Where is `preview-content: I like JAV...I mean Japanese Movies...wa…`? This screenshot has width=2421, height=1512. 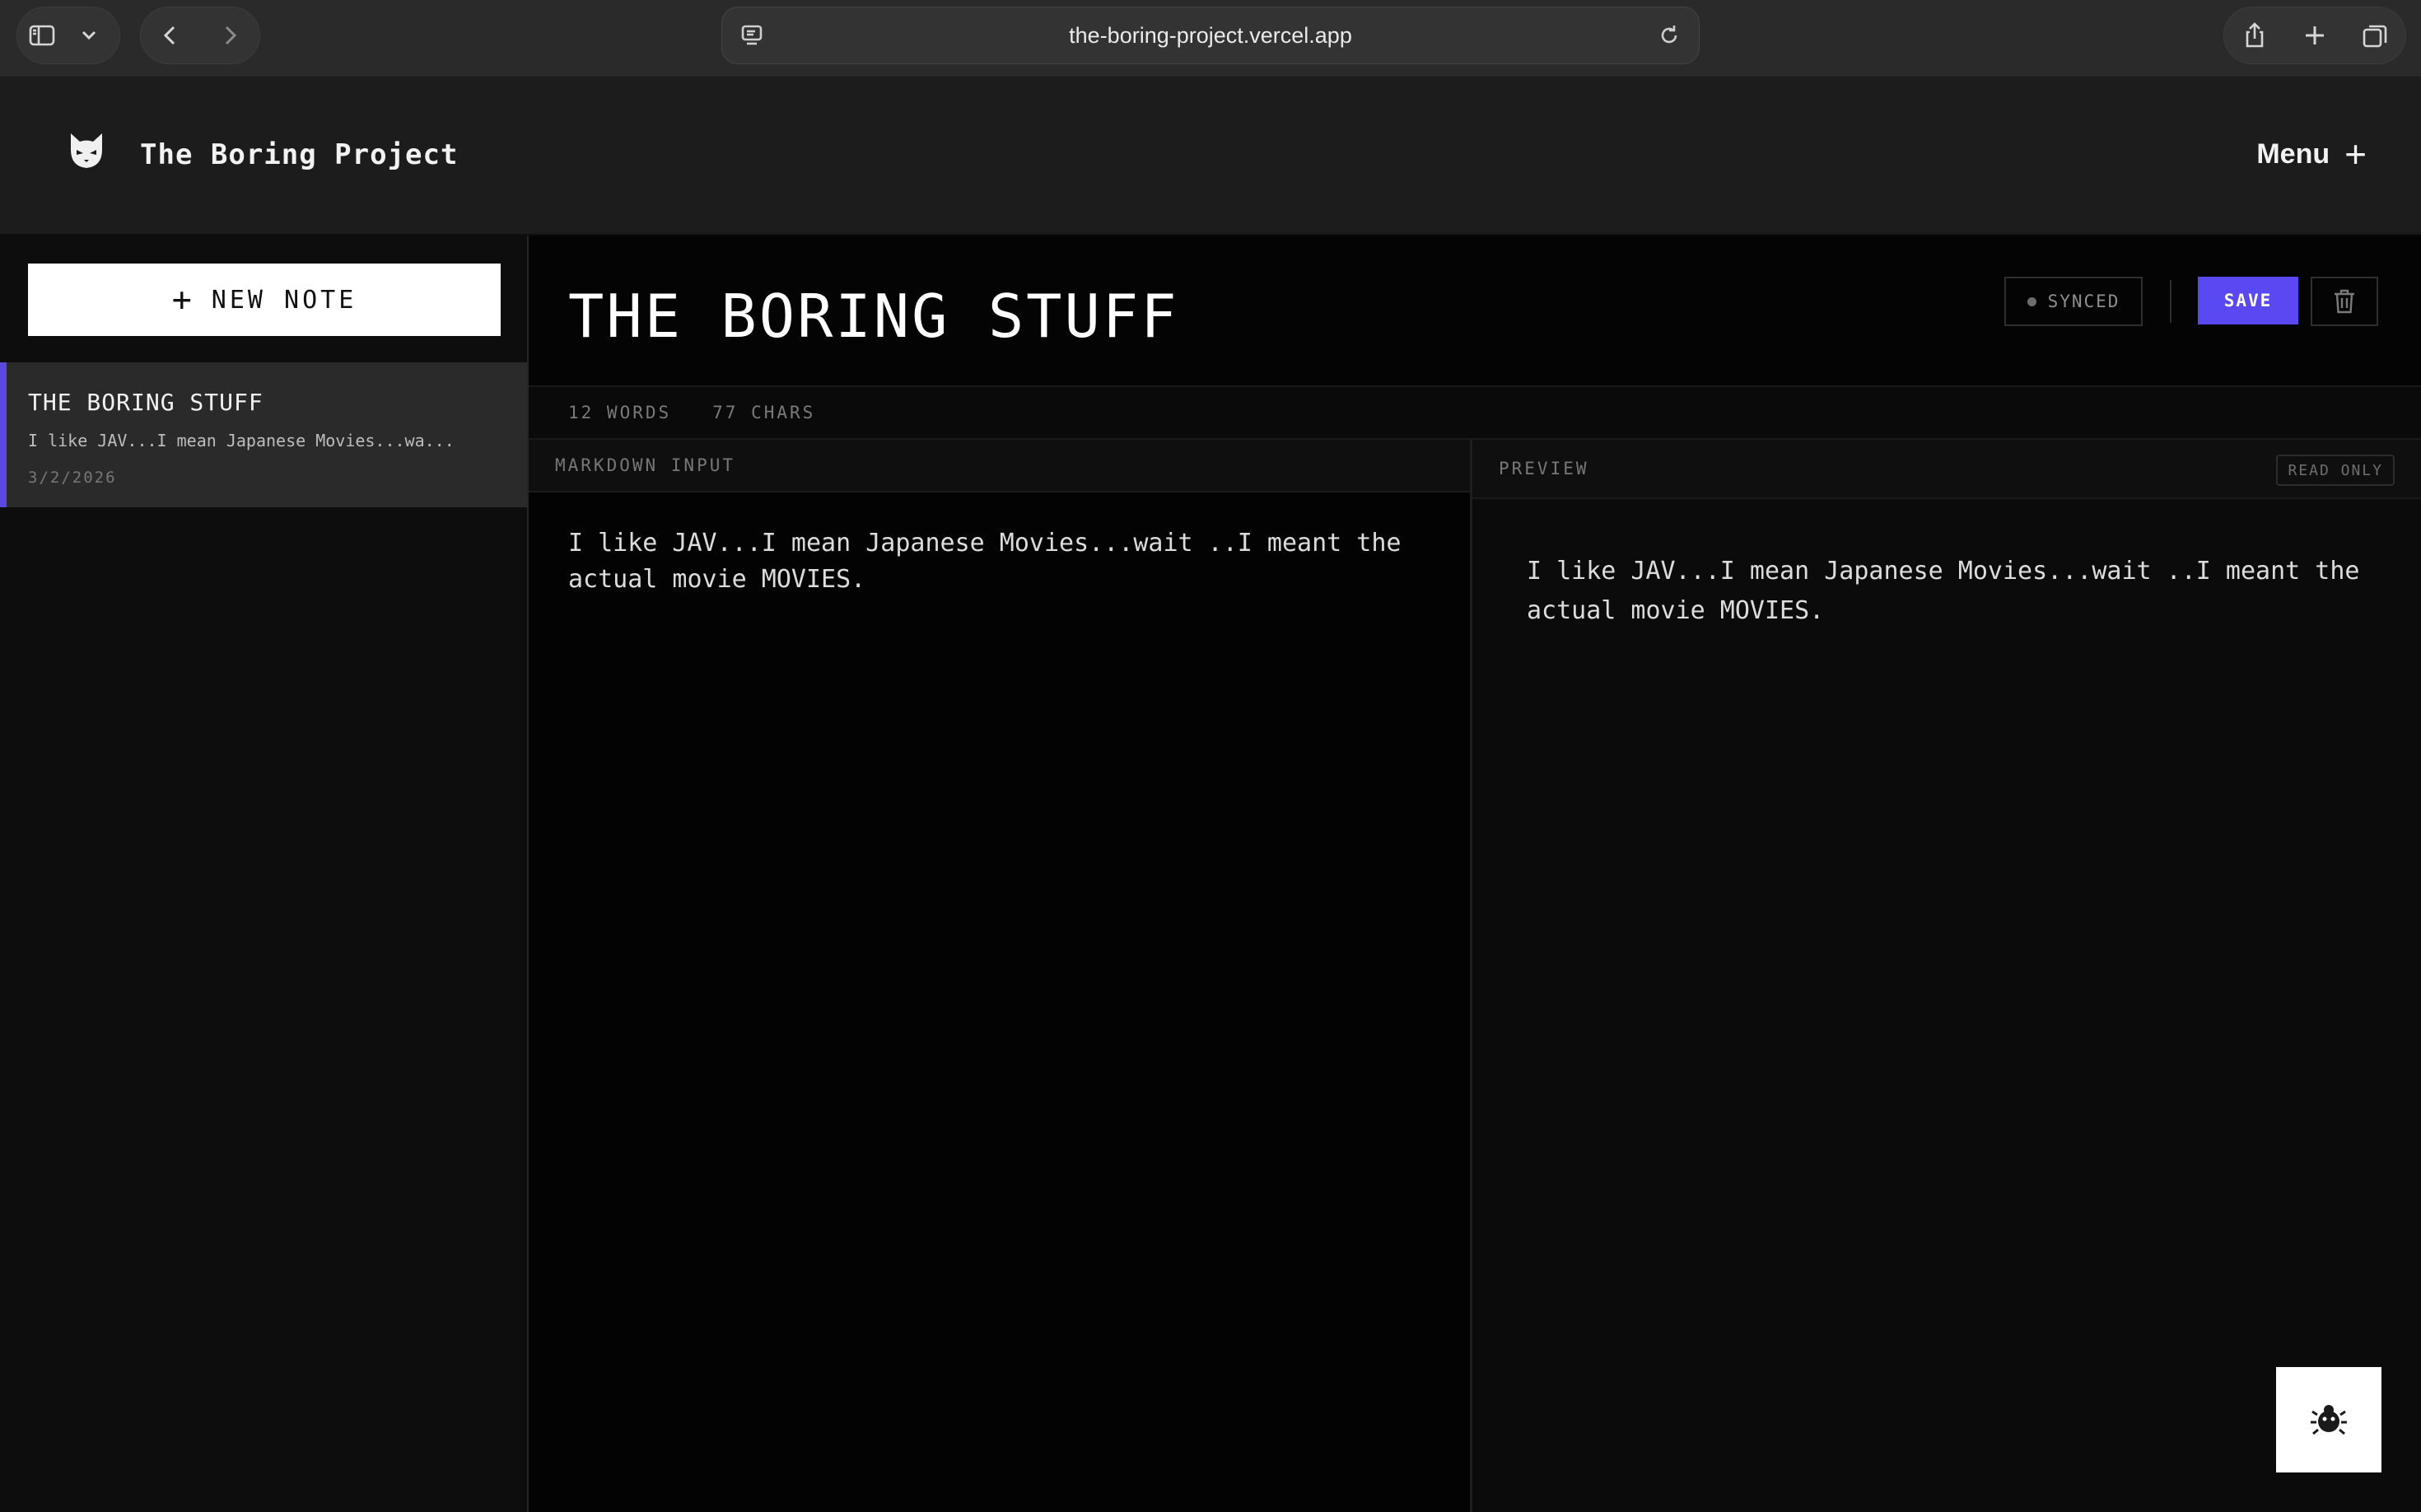
preview-content: I like JAV...I mean Japanese Movies...wa… is located at coordinates (1943, 591).